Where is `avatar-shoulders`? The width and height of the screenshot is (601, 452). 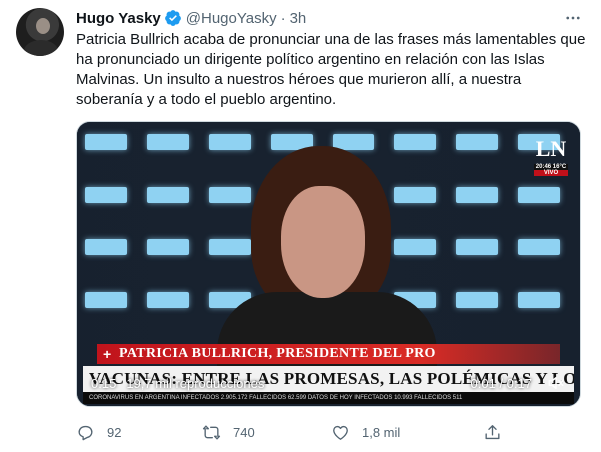 avatar-shoulders is located at coordinates (41, 48).